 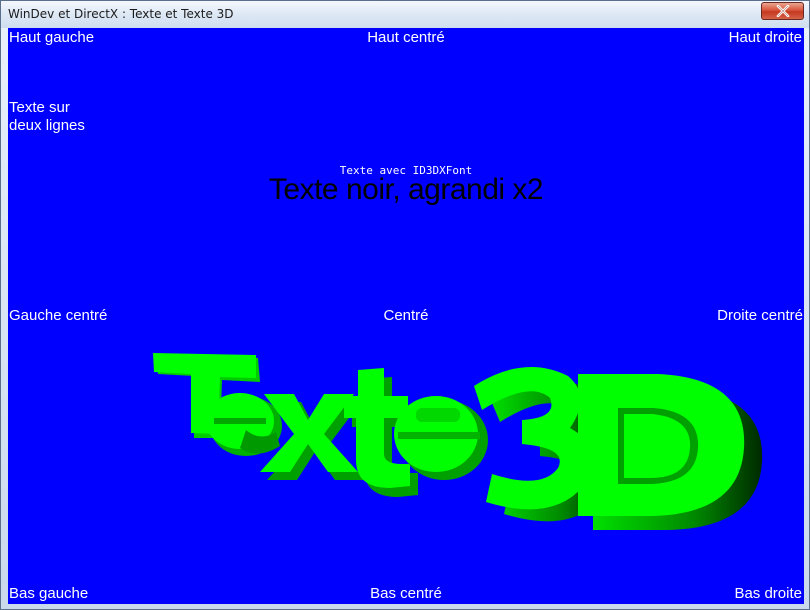 I want to click on close-button, so click(x=782, y=11).